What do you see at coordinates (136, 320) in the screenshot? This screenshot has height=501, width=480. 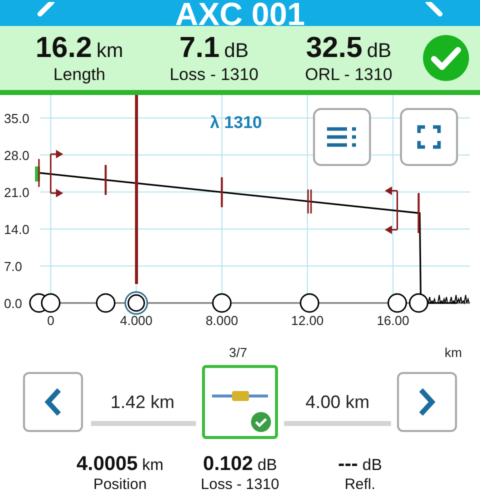 I see `x-tick-label: 4.000` at bounding box center [136, 320].